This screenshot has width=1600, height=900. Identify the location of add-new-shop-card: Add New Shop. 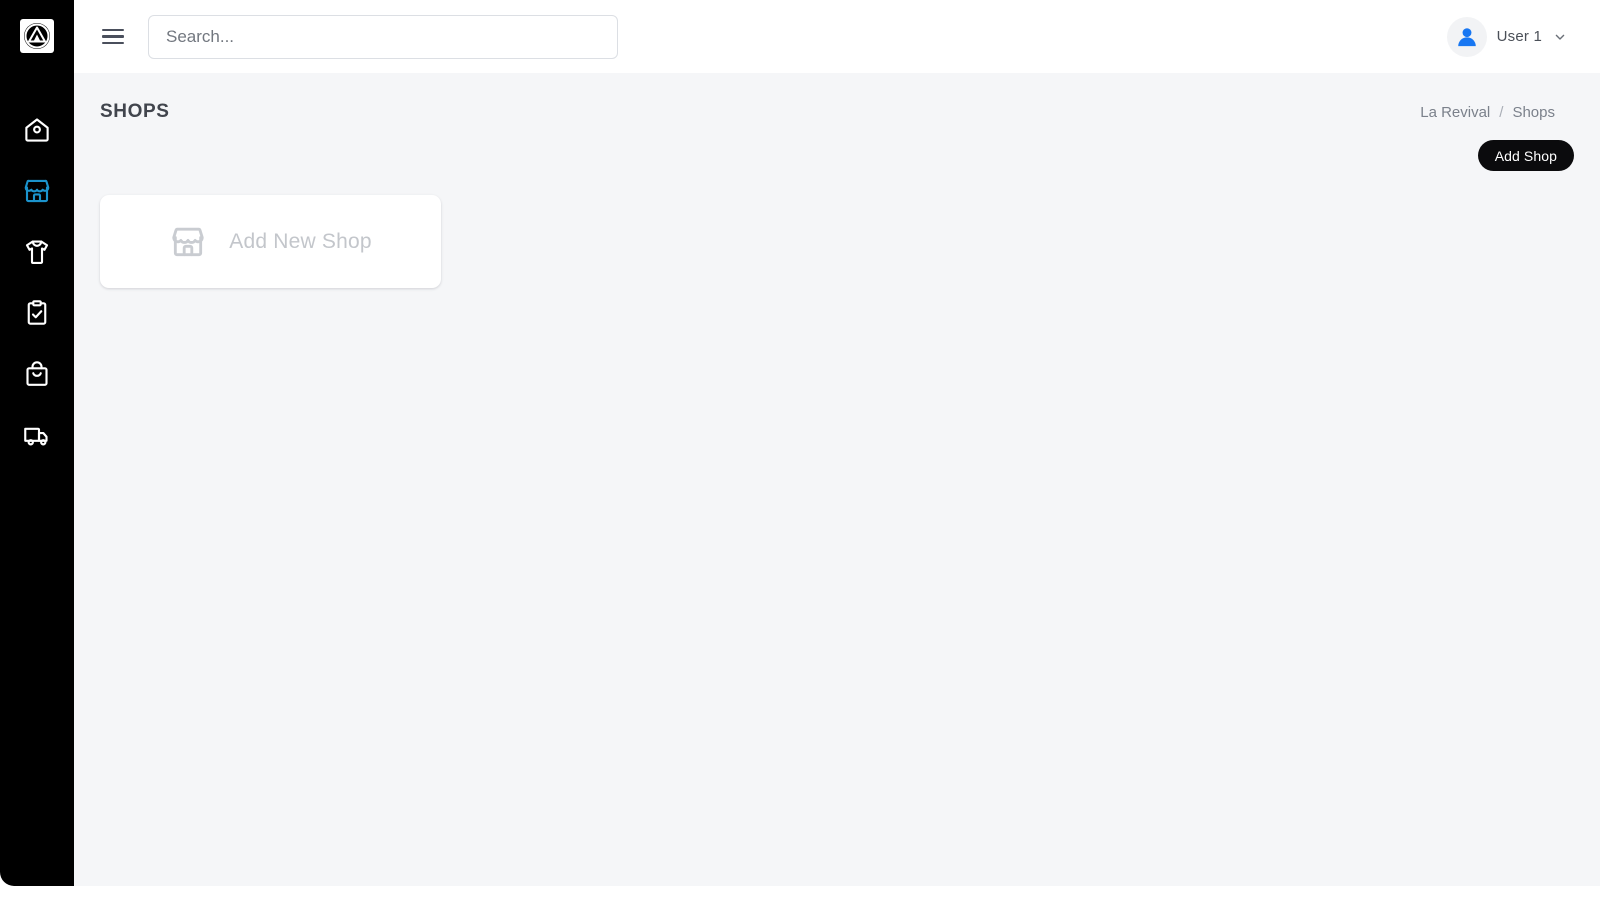
(270, 241).